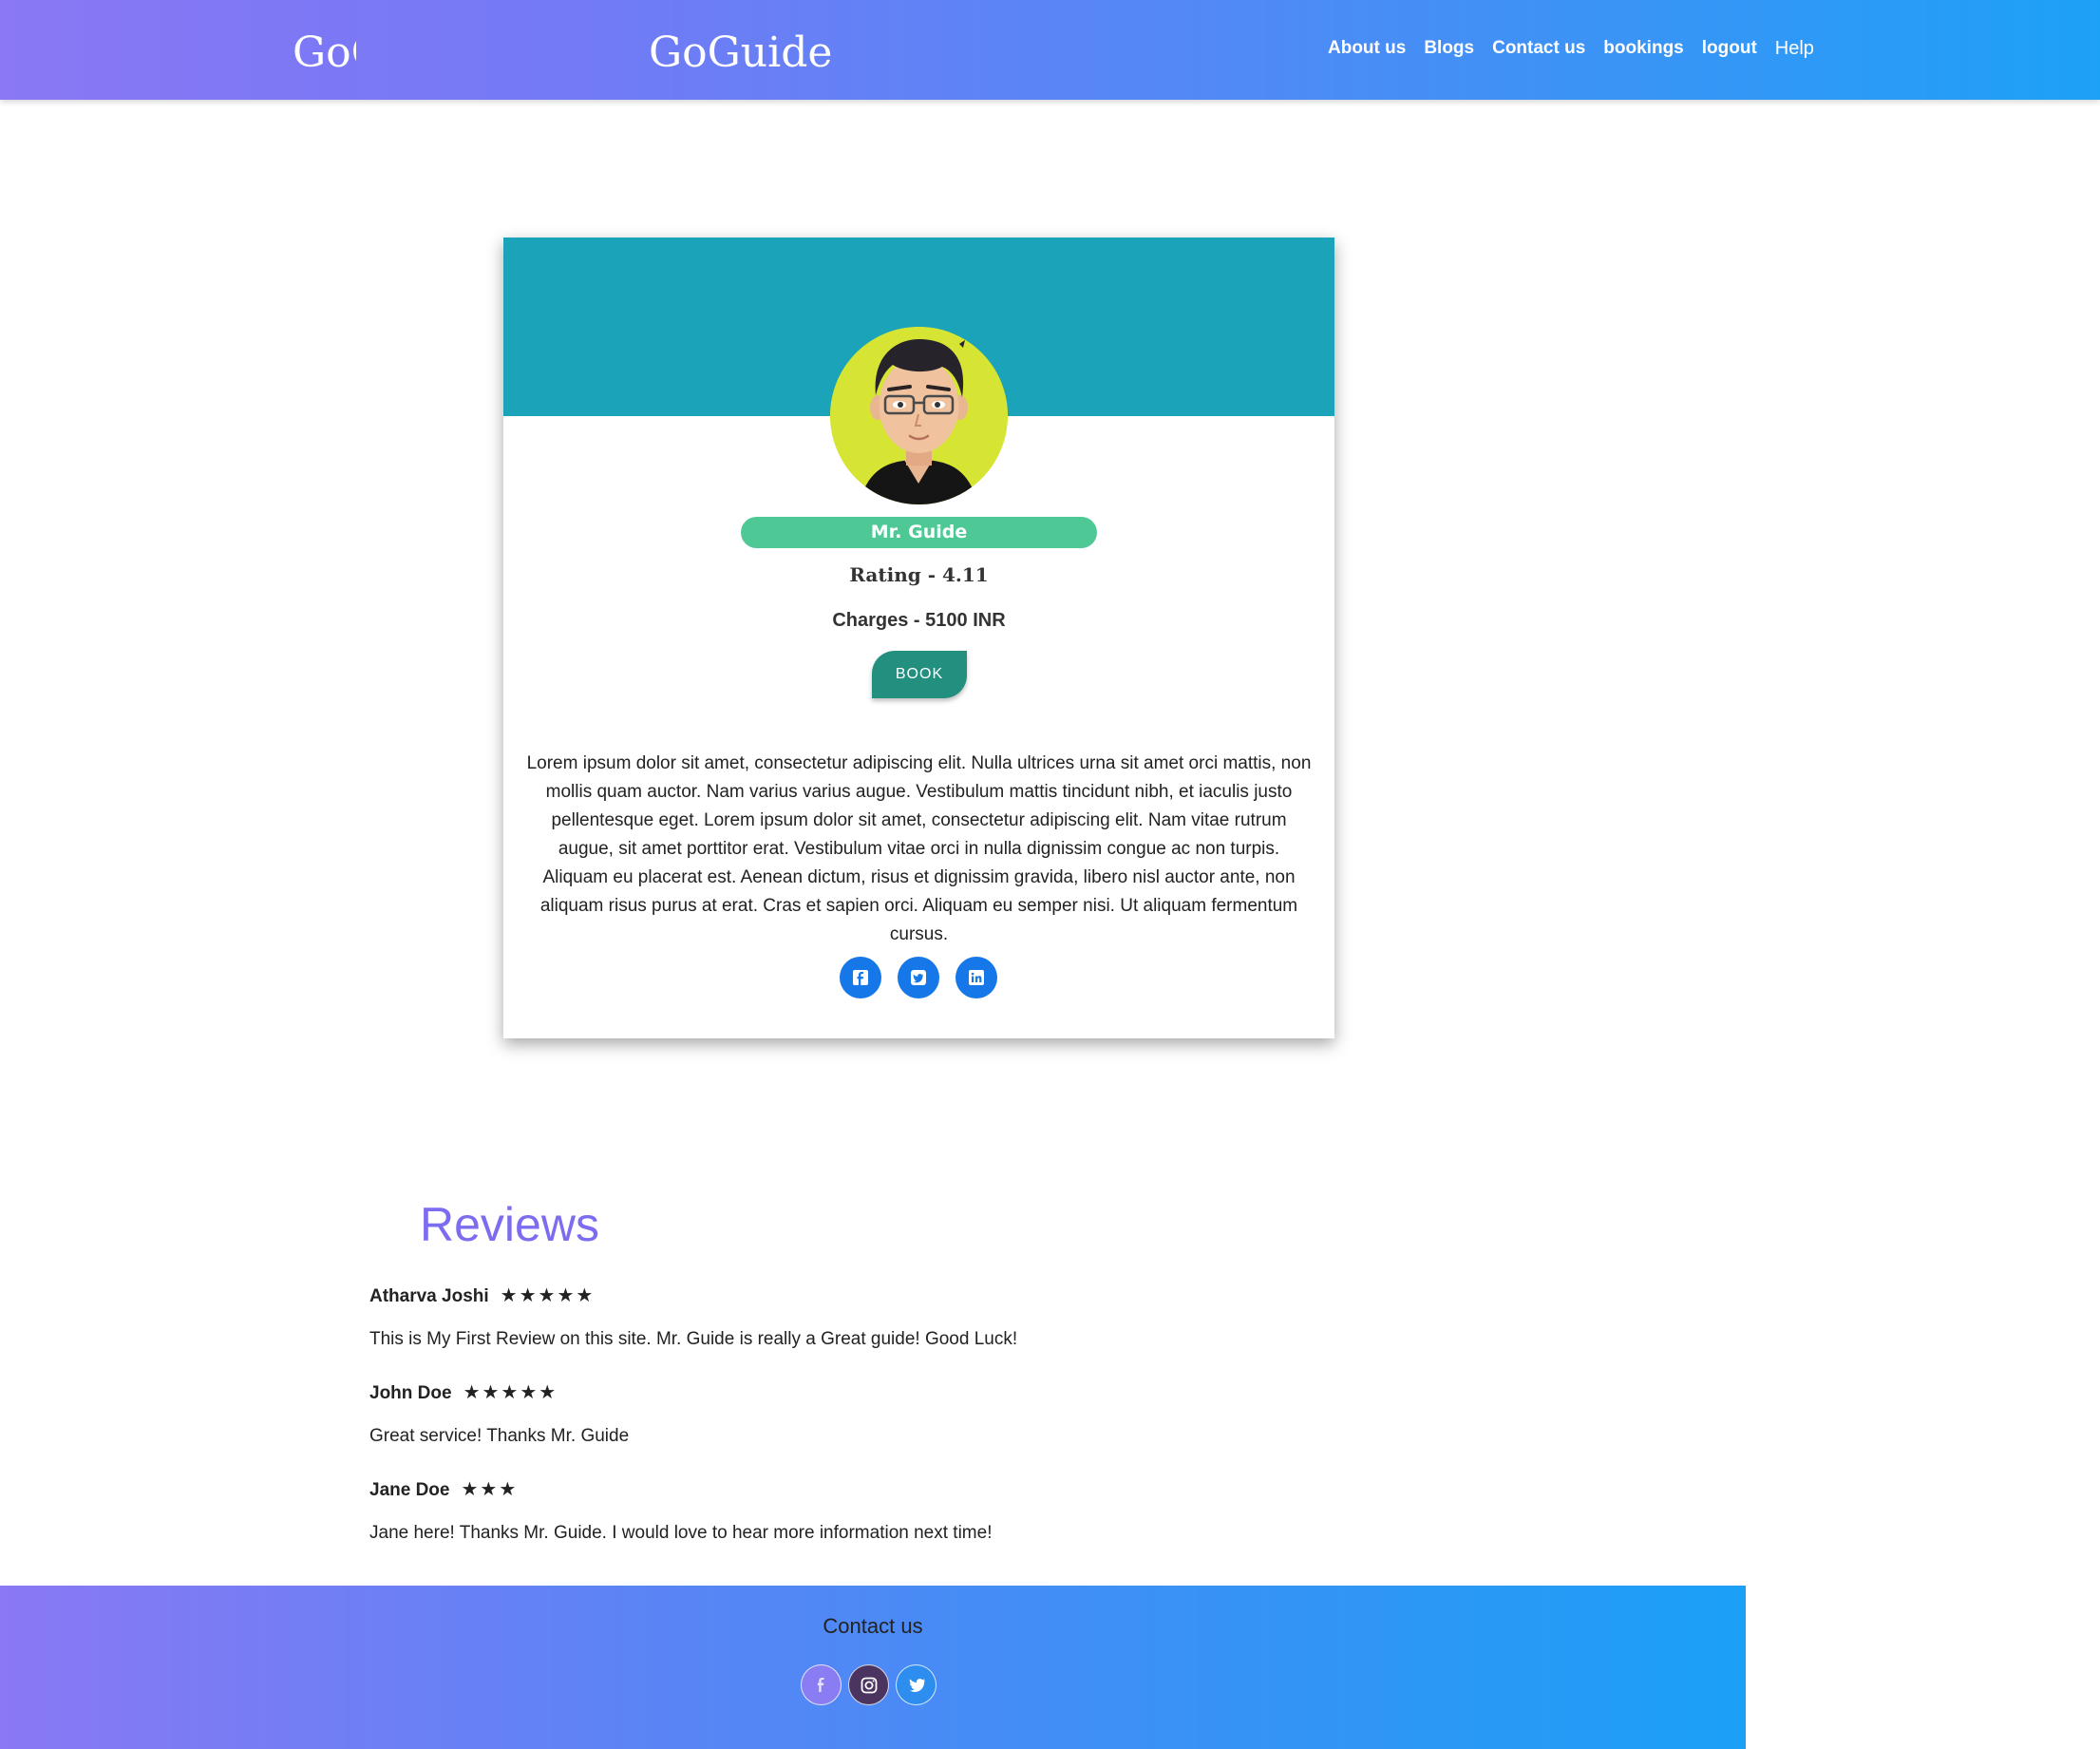 The width and height of the screenshot is (2100, 1749). I want to click on review-header: John Doe ★★★★★, so click(499, 1392).